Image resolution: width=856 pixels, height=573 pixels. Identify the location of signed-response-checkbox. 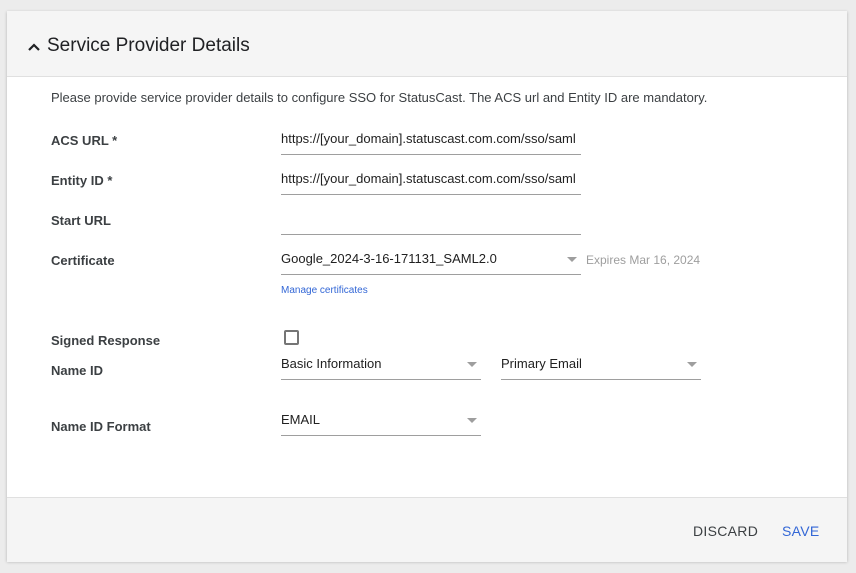
(291, 337).